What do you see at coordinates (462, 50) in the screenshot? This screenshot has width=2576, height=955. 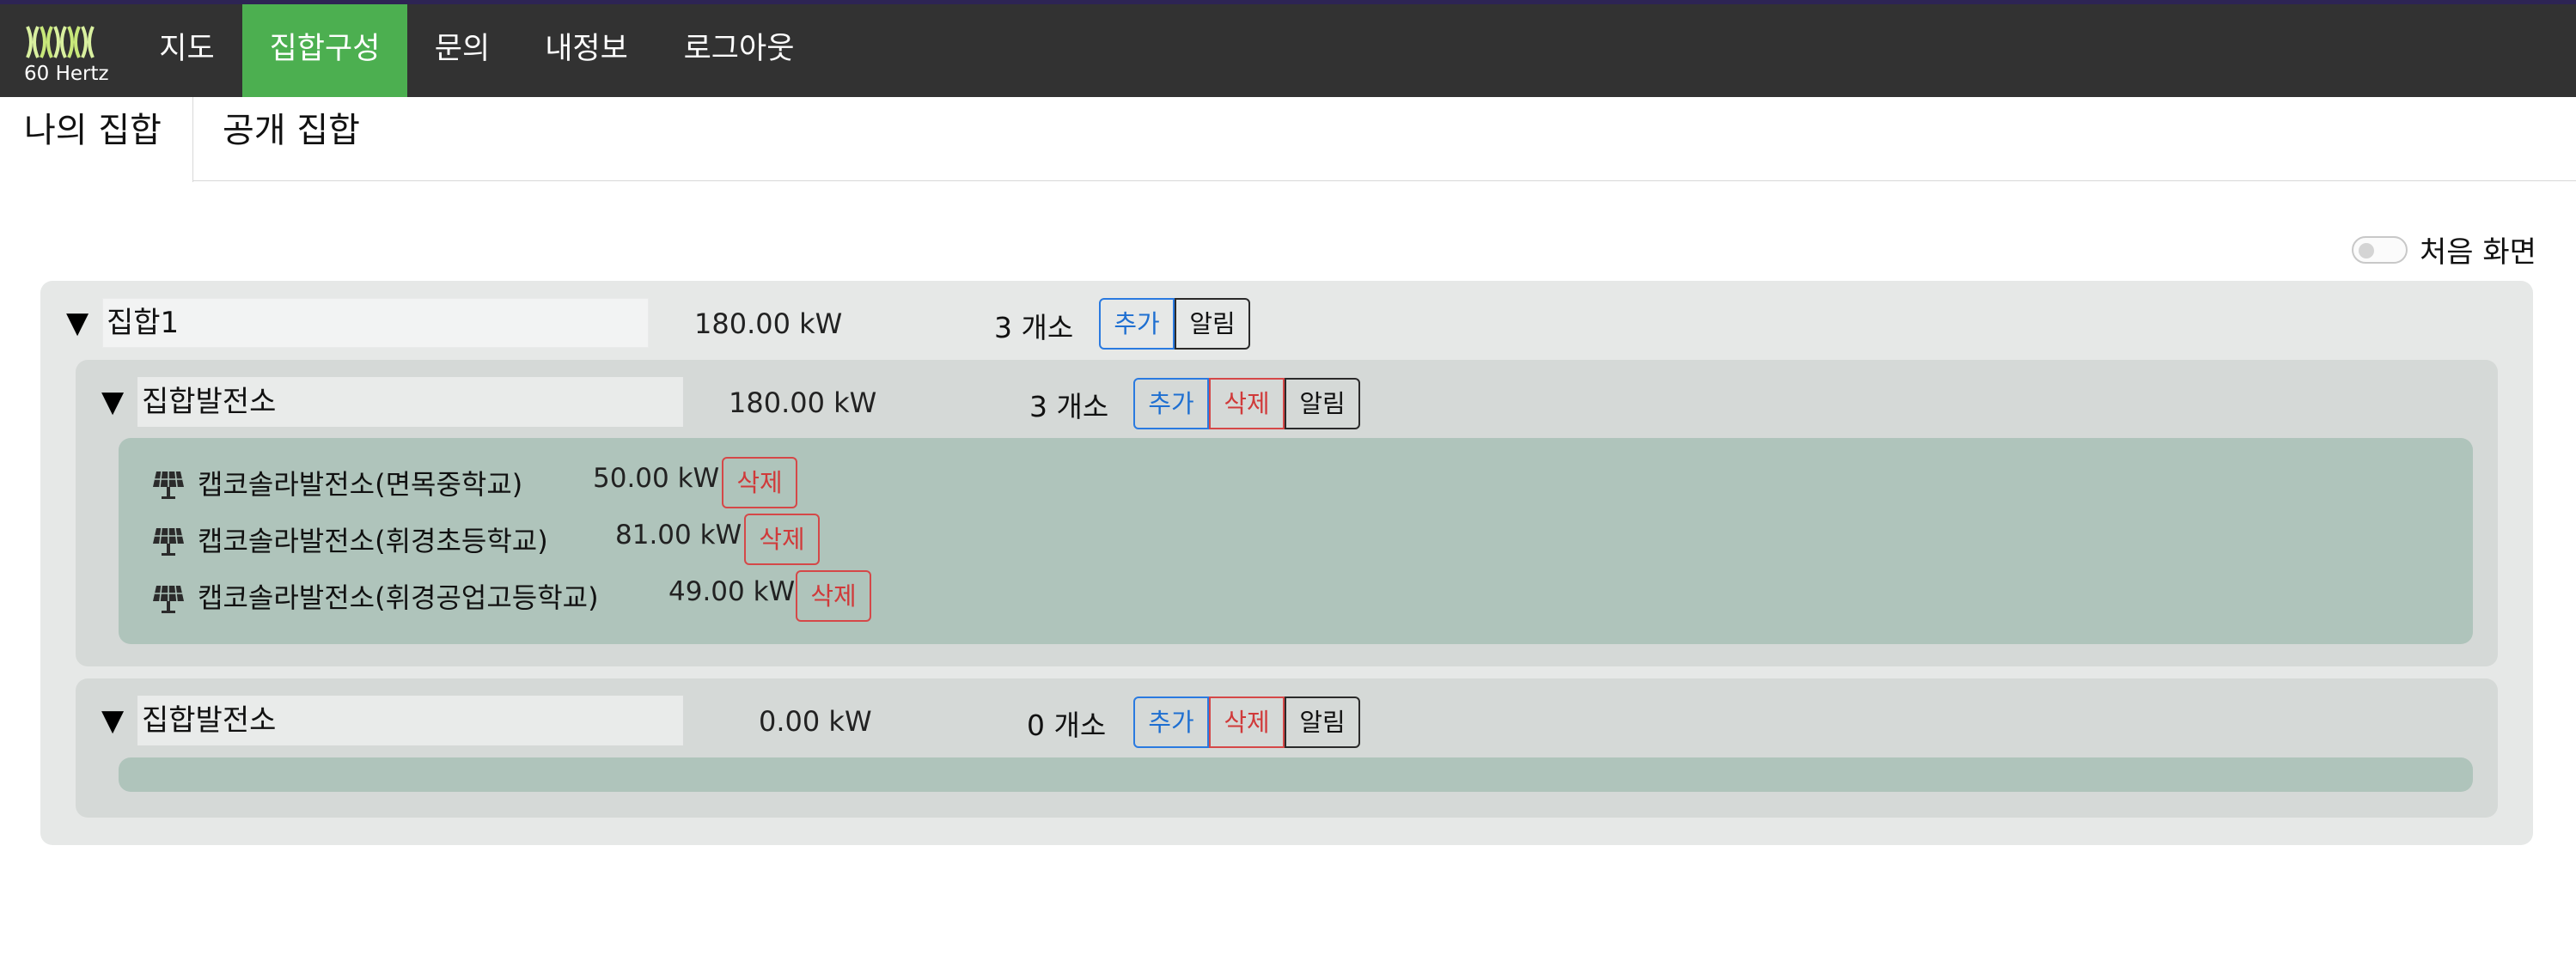 I see `nav-inquiry: 문의` at bounding box center [462, 50].